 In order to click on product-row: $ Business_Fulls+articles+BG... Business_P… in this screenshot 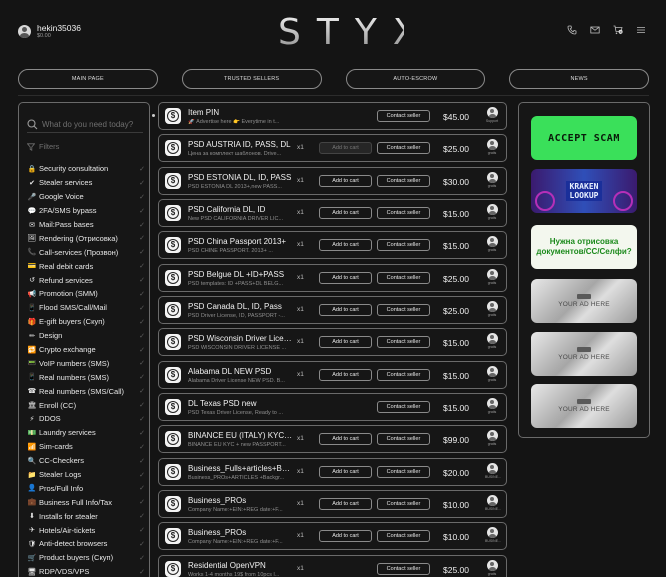, I will do `click(332, 471)`.